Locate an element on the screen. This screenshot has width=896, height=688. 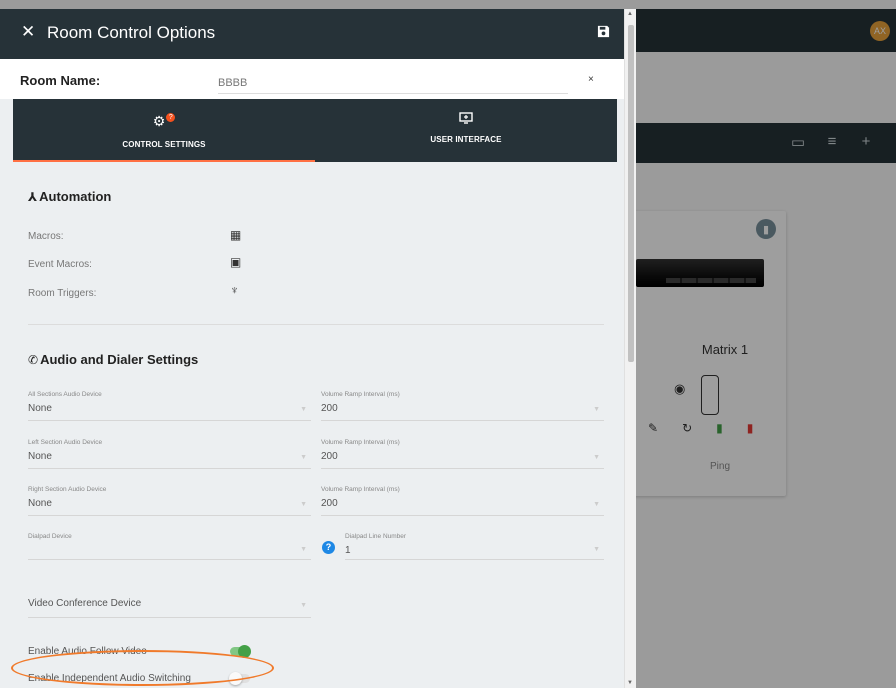
tab-control-settings-label: CONTROL SETTINGS is located at coordinates (164, 144).